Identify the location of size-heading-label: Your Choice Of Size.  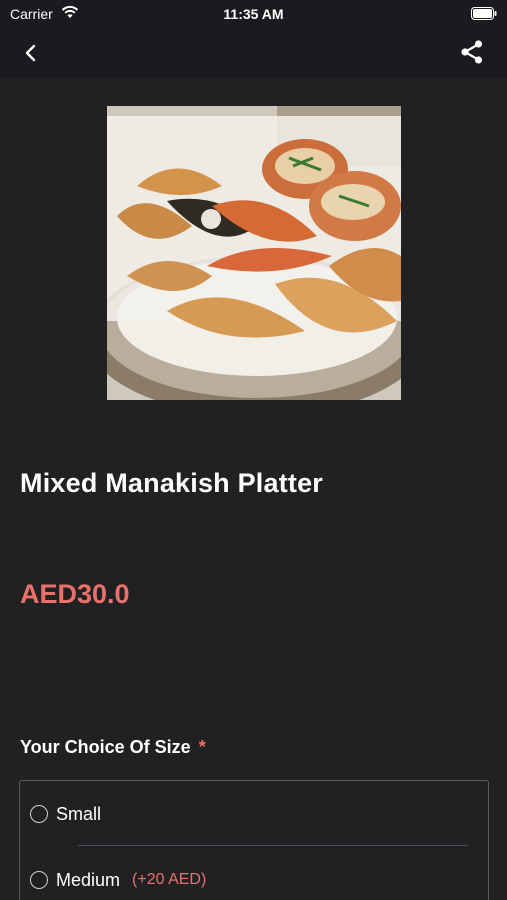
(105, 747).